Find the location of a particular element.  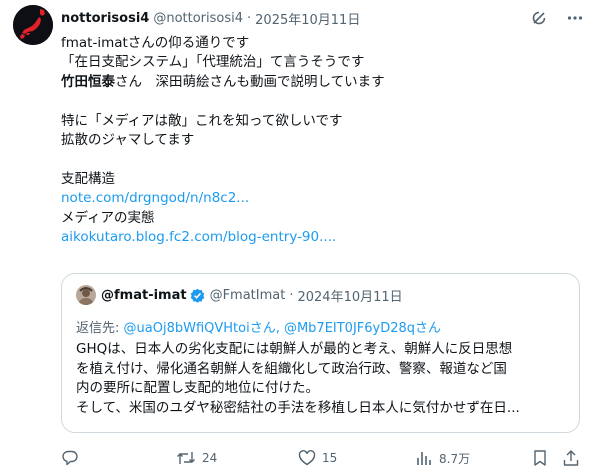

bookmark-icon is located at coordinates (540, 458).